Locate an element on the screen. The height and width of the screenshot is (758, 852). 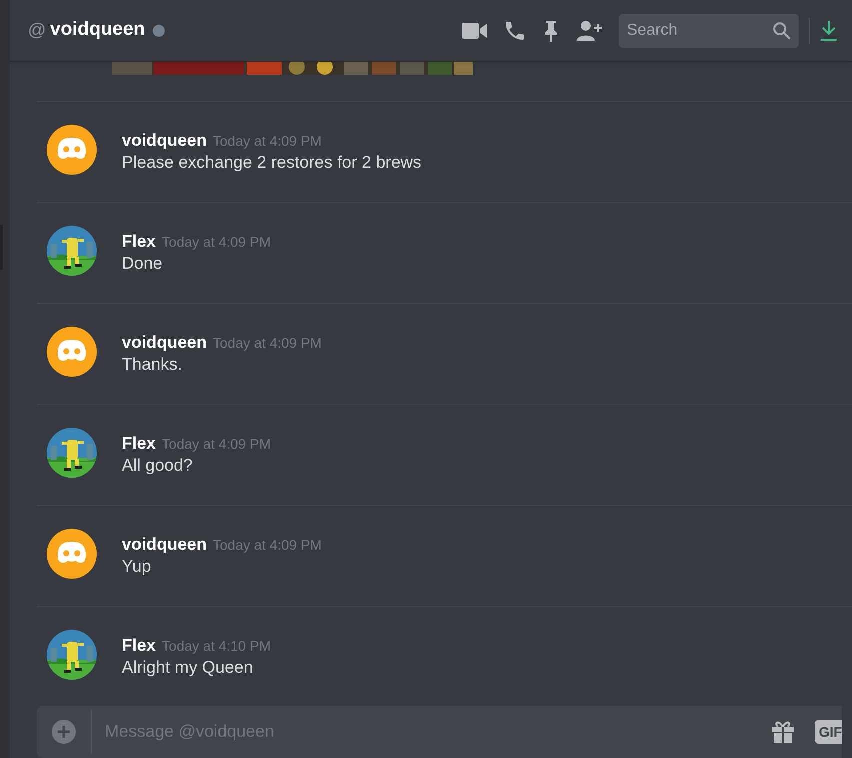
message-text: Please exchange 2 restores for 2 brews is located at coordinates (272, 163).